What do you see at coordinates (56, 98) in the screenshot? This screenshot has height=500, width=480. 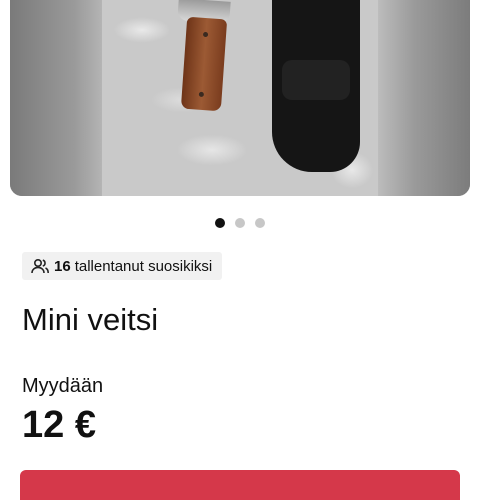 I see `gallery-blurred-edge-left` at bounding box center [56, 98].